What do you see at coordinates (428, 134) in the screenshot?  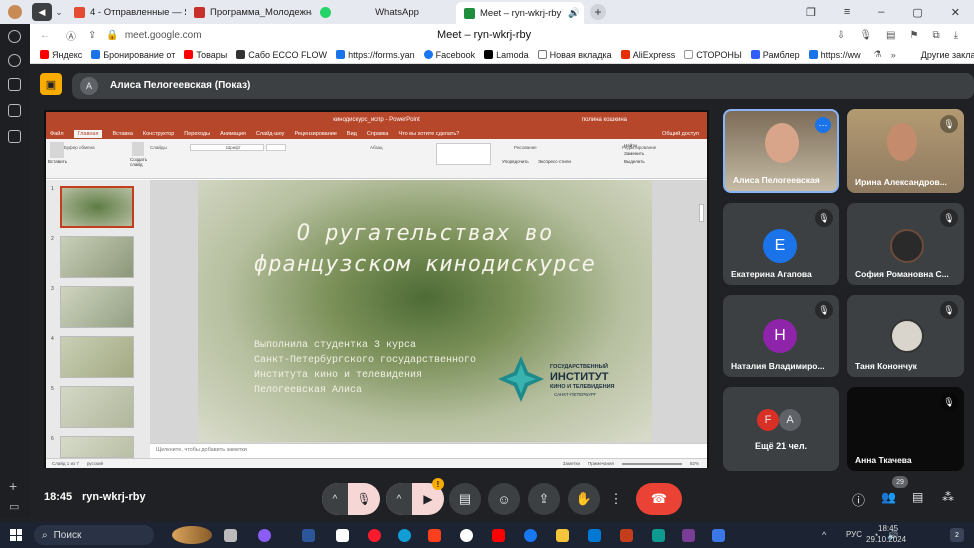 I see `ppt-tell-me: Что вы хотите сделать?` at bounding box center [428, 134].